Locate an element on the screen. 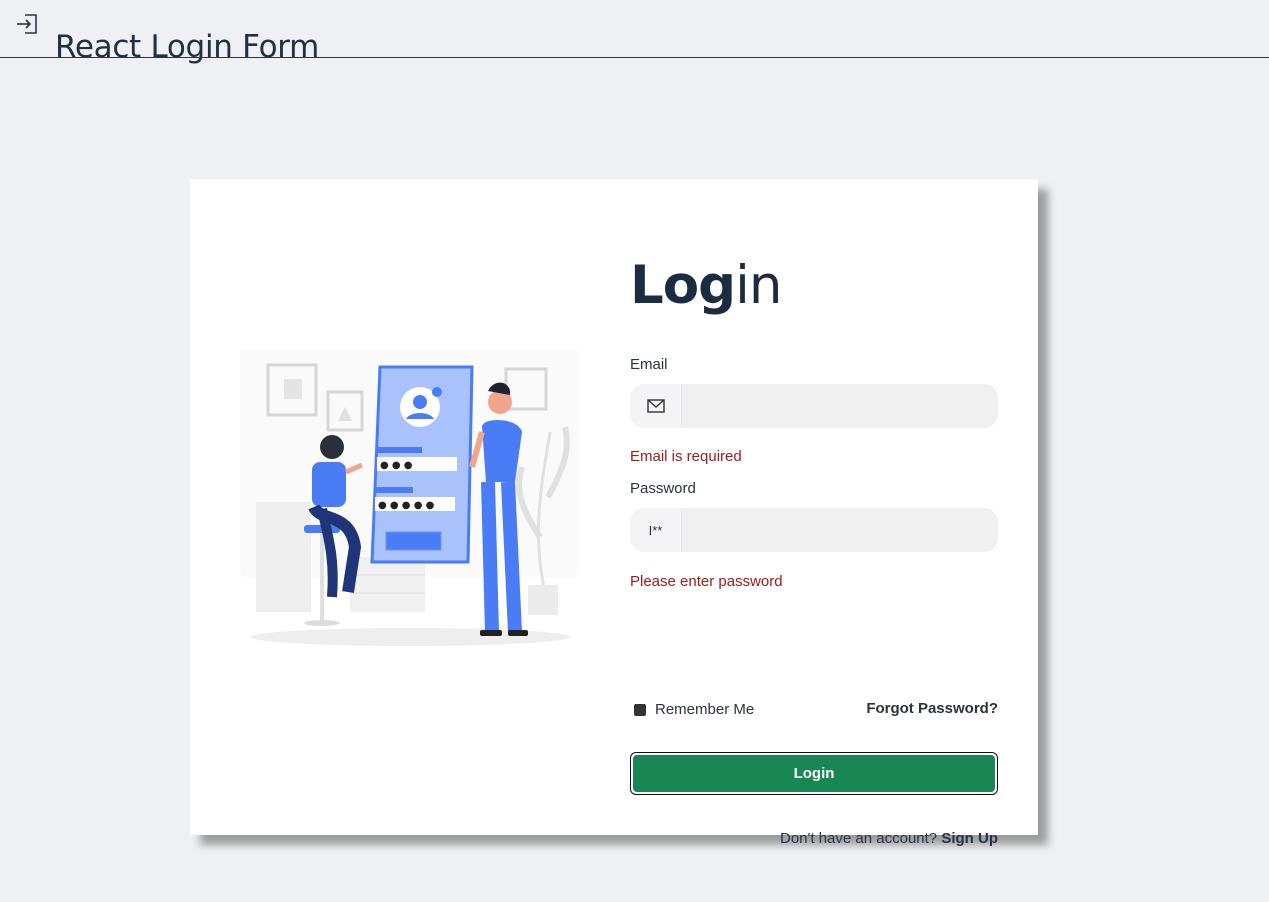 This screenshot has width=1269, height=902. password-field: I** is located at coordinates (814, 530).